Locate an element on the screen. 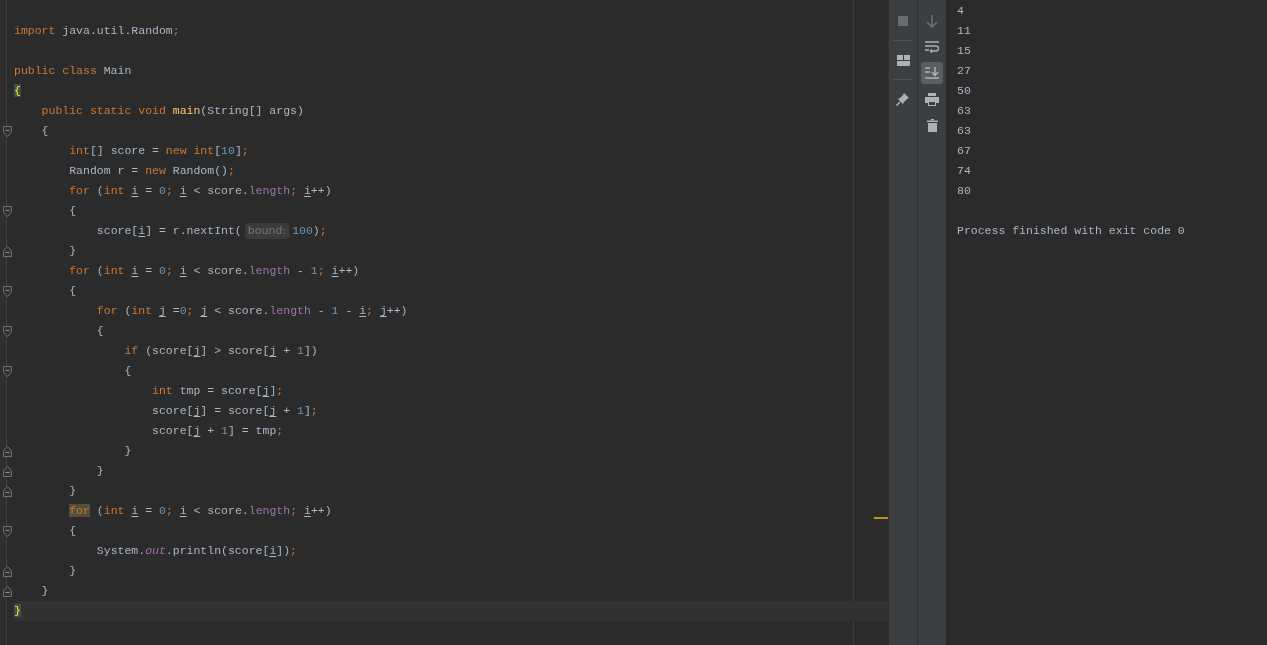 This screenshot has height=645, width=1267. toolbar-button is located at coordinates (932, 73).